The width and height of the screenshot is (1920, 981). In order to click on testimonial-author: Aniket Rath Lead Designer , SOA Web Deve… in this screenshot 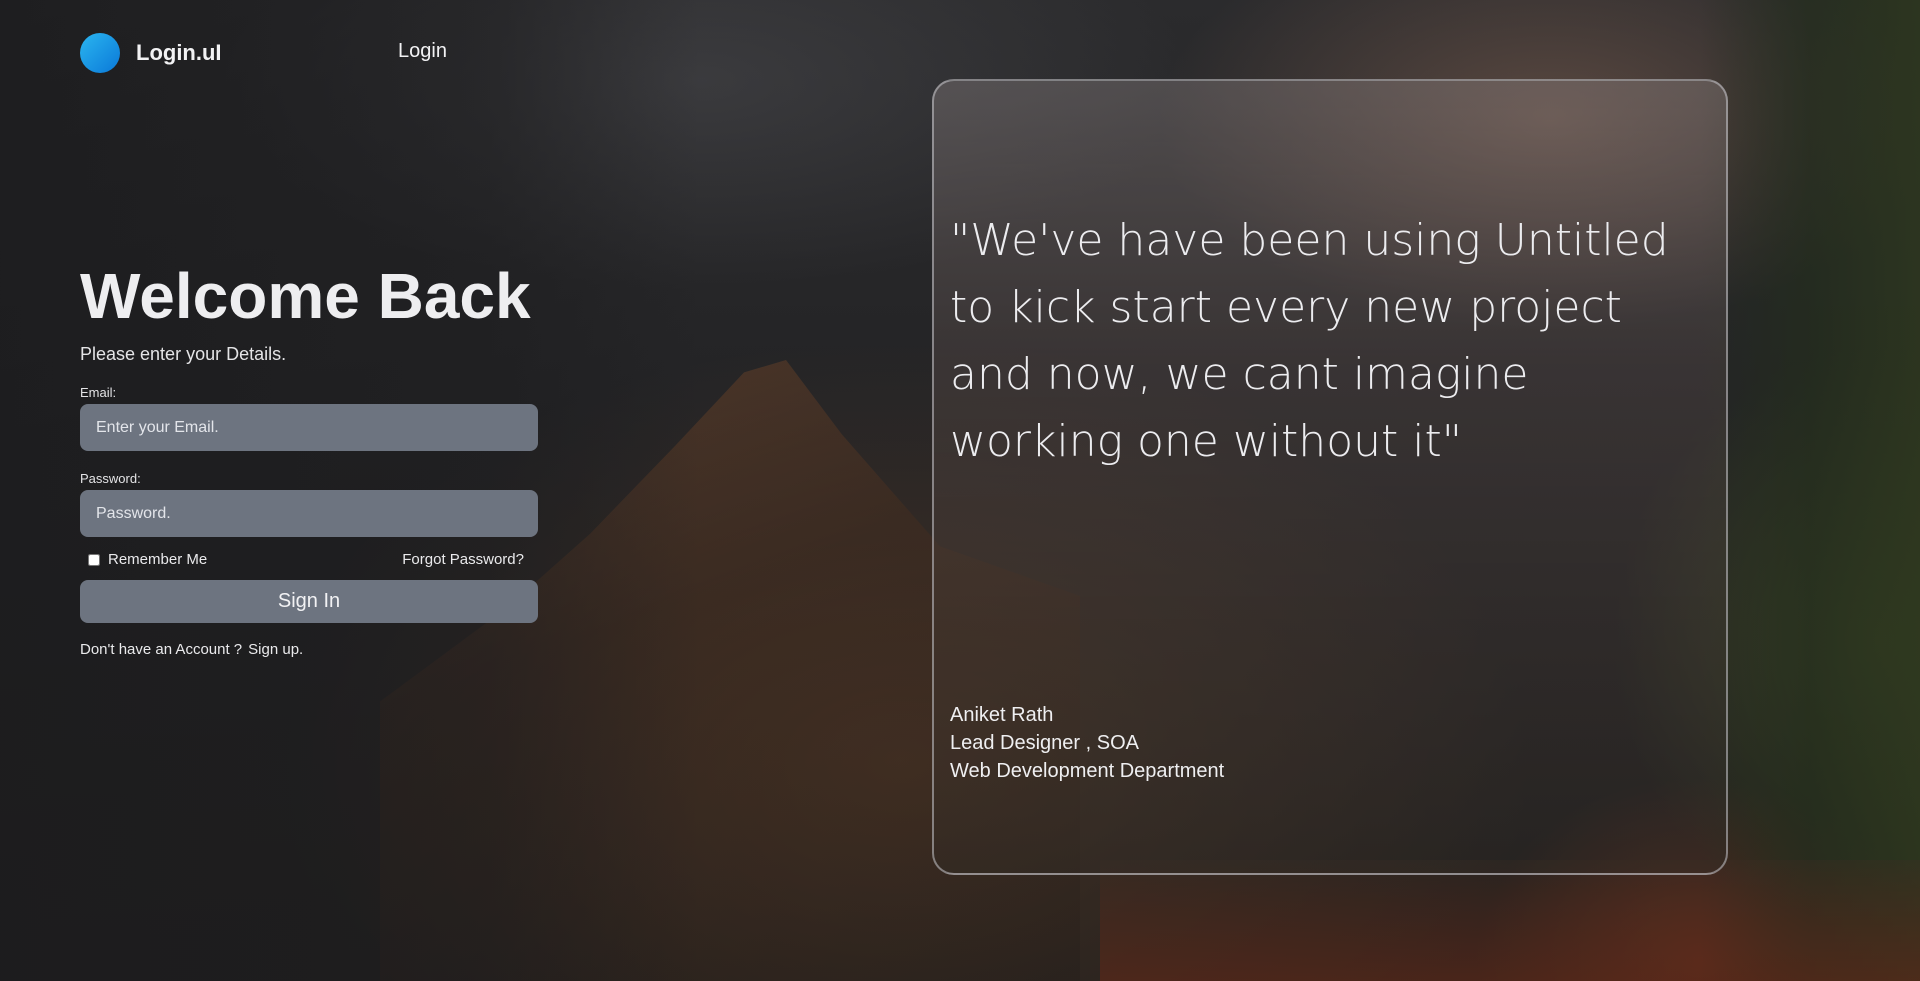, I will do `click(1087, 743)`.